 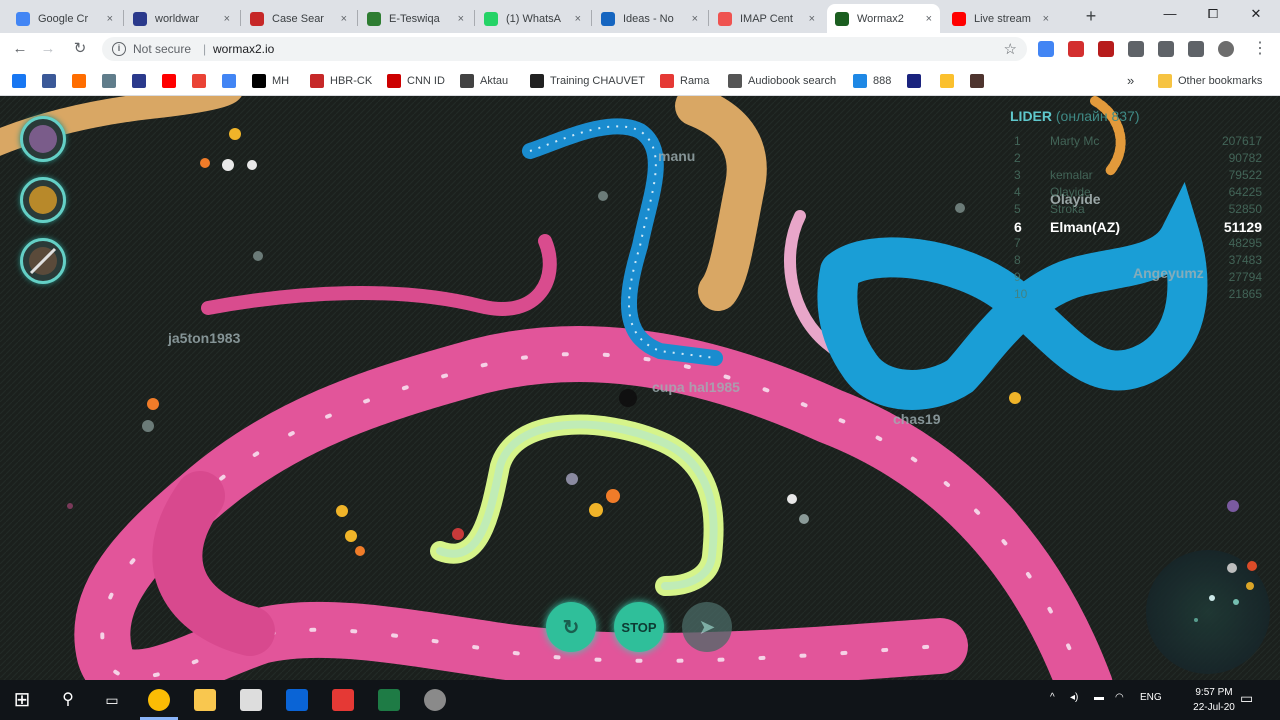 I want to click on notification-icon: ▭, so click(x=1246, y=698).